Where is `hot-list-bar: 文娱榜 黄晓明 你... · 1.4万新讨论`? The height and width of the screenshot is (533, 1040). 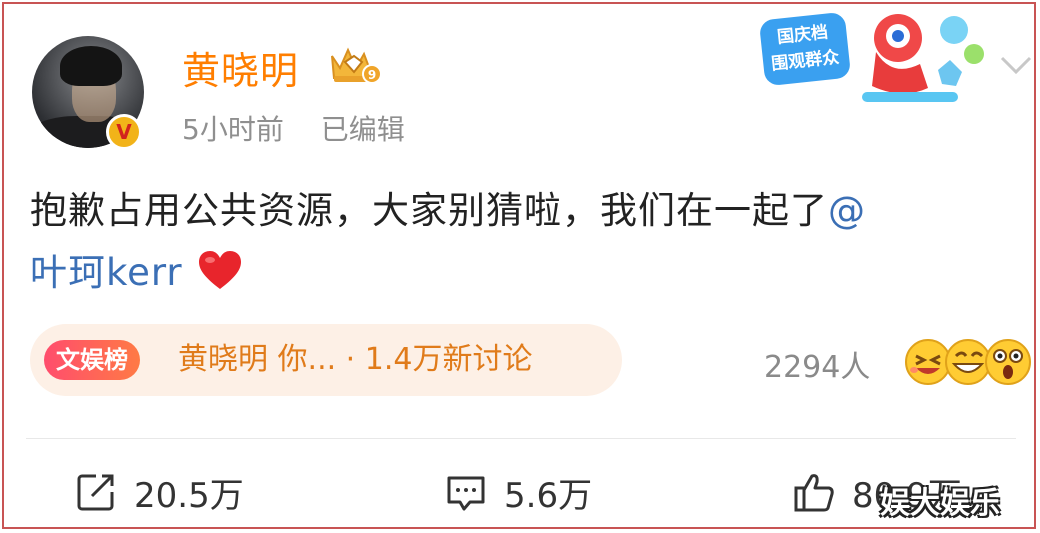 hot-list-bar: 文娱榜 黄晓明 你... · 1.4万新讨论 is located at coordinates (326, 360).